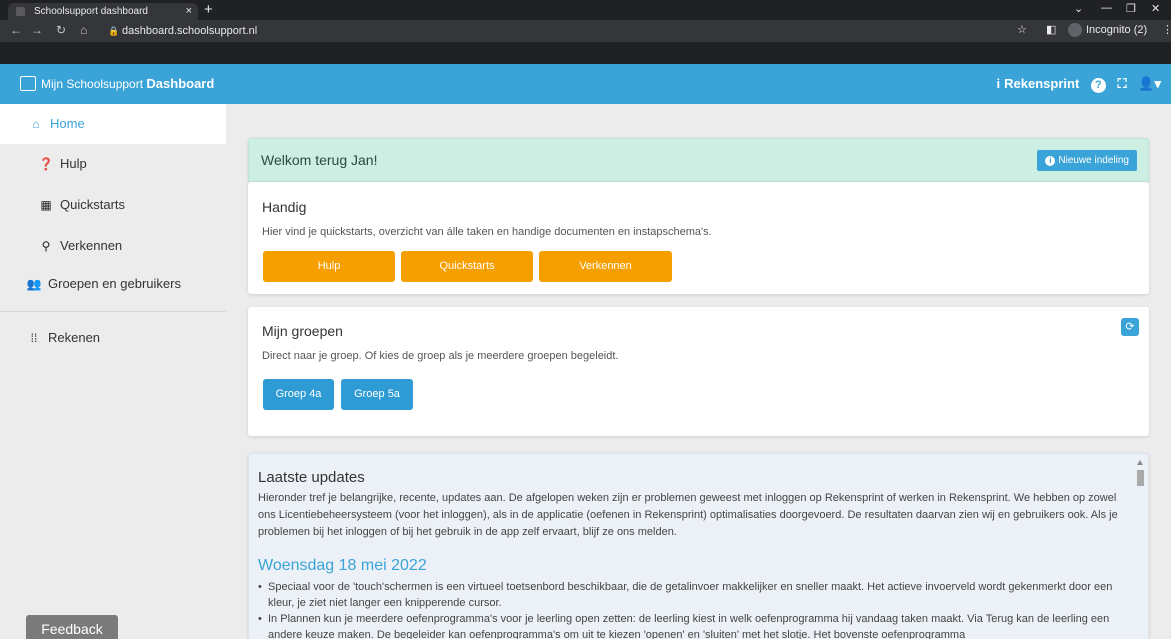 This screenshot has height=639, width=1171. What do you see at coordinates (190, 31) in the screenshot?
I see `url-text: dashboard.schoolsupport.nl` at bounding box center [190, 31].